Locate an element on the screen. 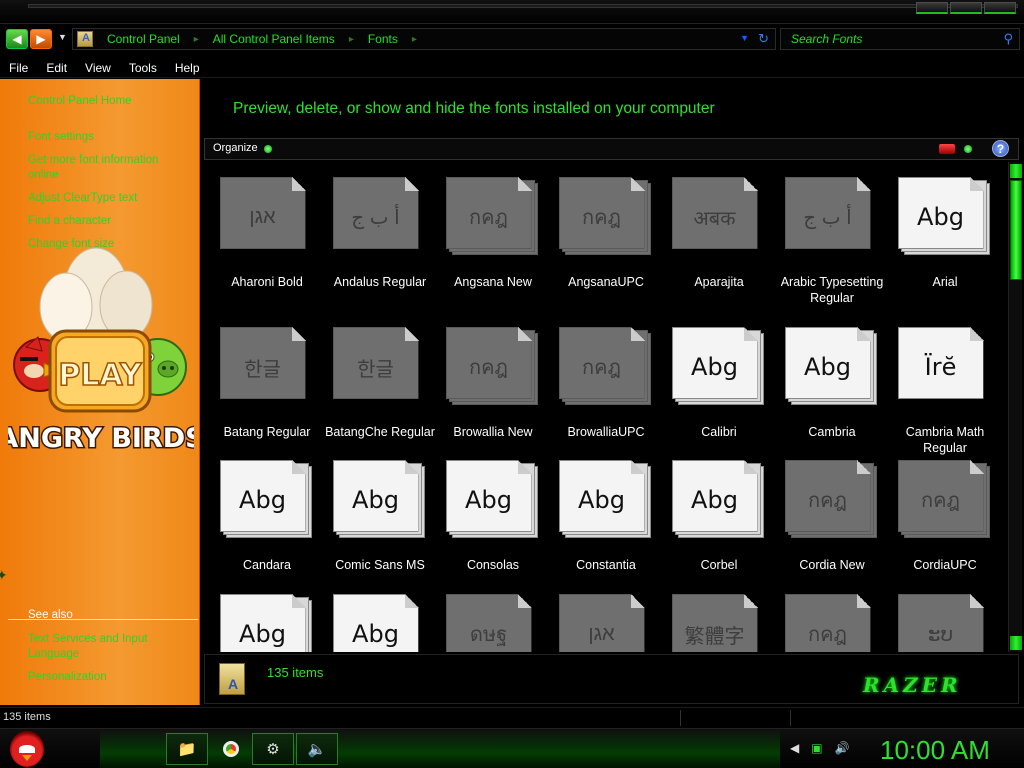 The height and width of the screenshot is (768, 1024). font-tile: กคฎ AngsanaUPC is located at coordinates (606, 233).